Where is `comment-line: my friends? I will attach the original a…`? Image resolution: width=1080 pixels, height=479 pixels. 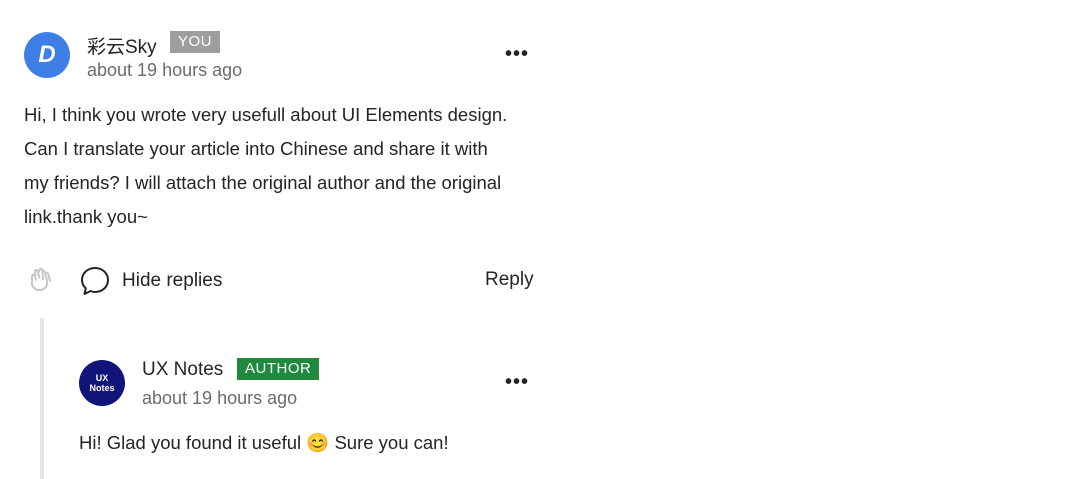
comment-line: my friends? I will attach the original a… is located at coordinates (263, 182).